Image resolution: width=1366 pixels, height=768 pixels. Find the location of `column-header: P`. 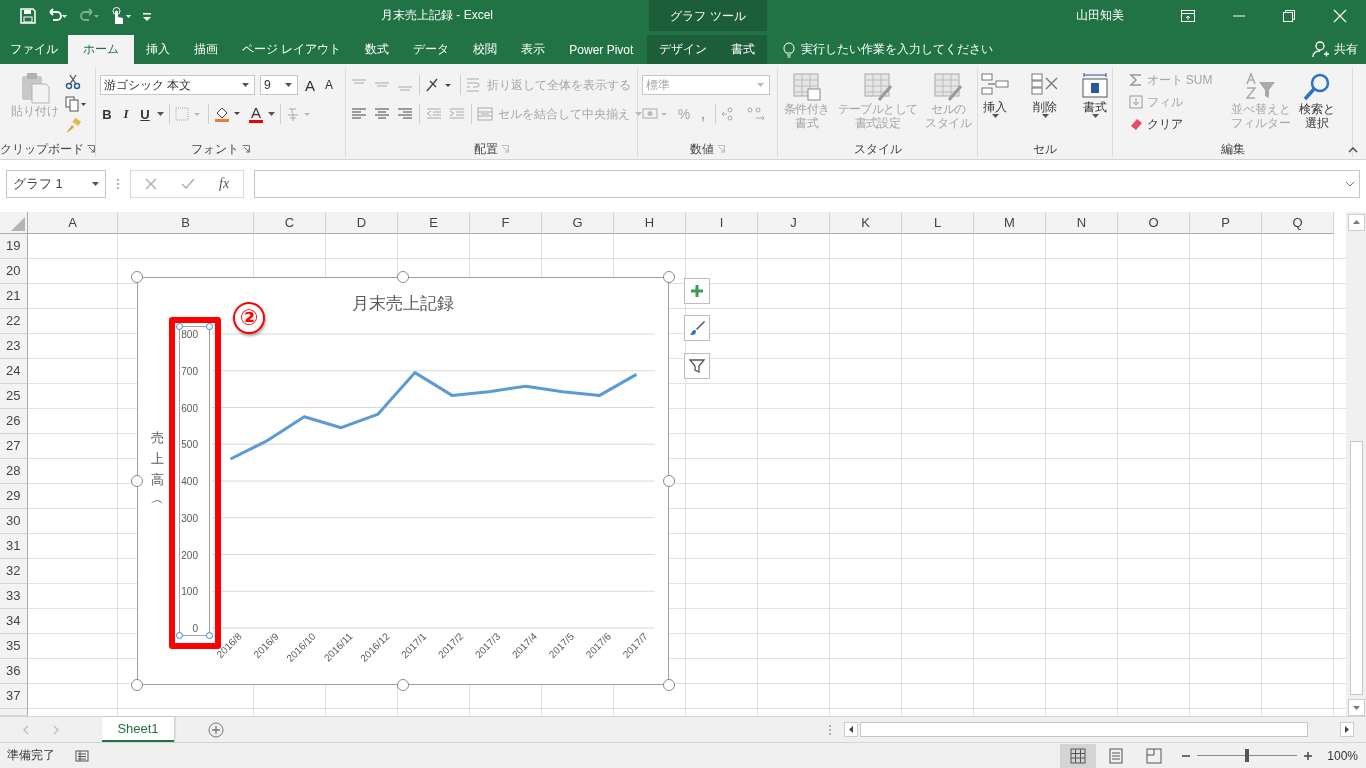

column-header: P is located at coordinates (1226, 223).